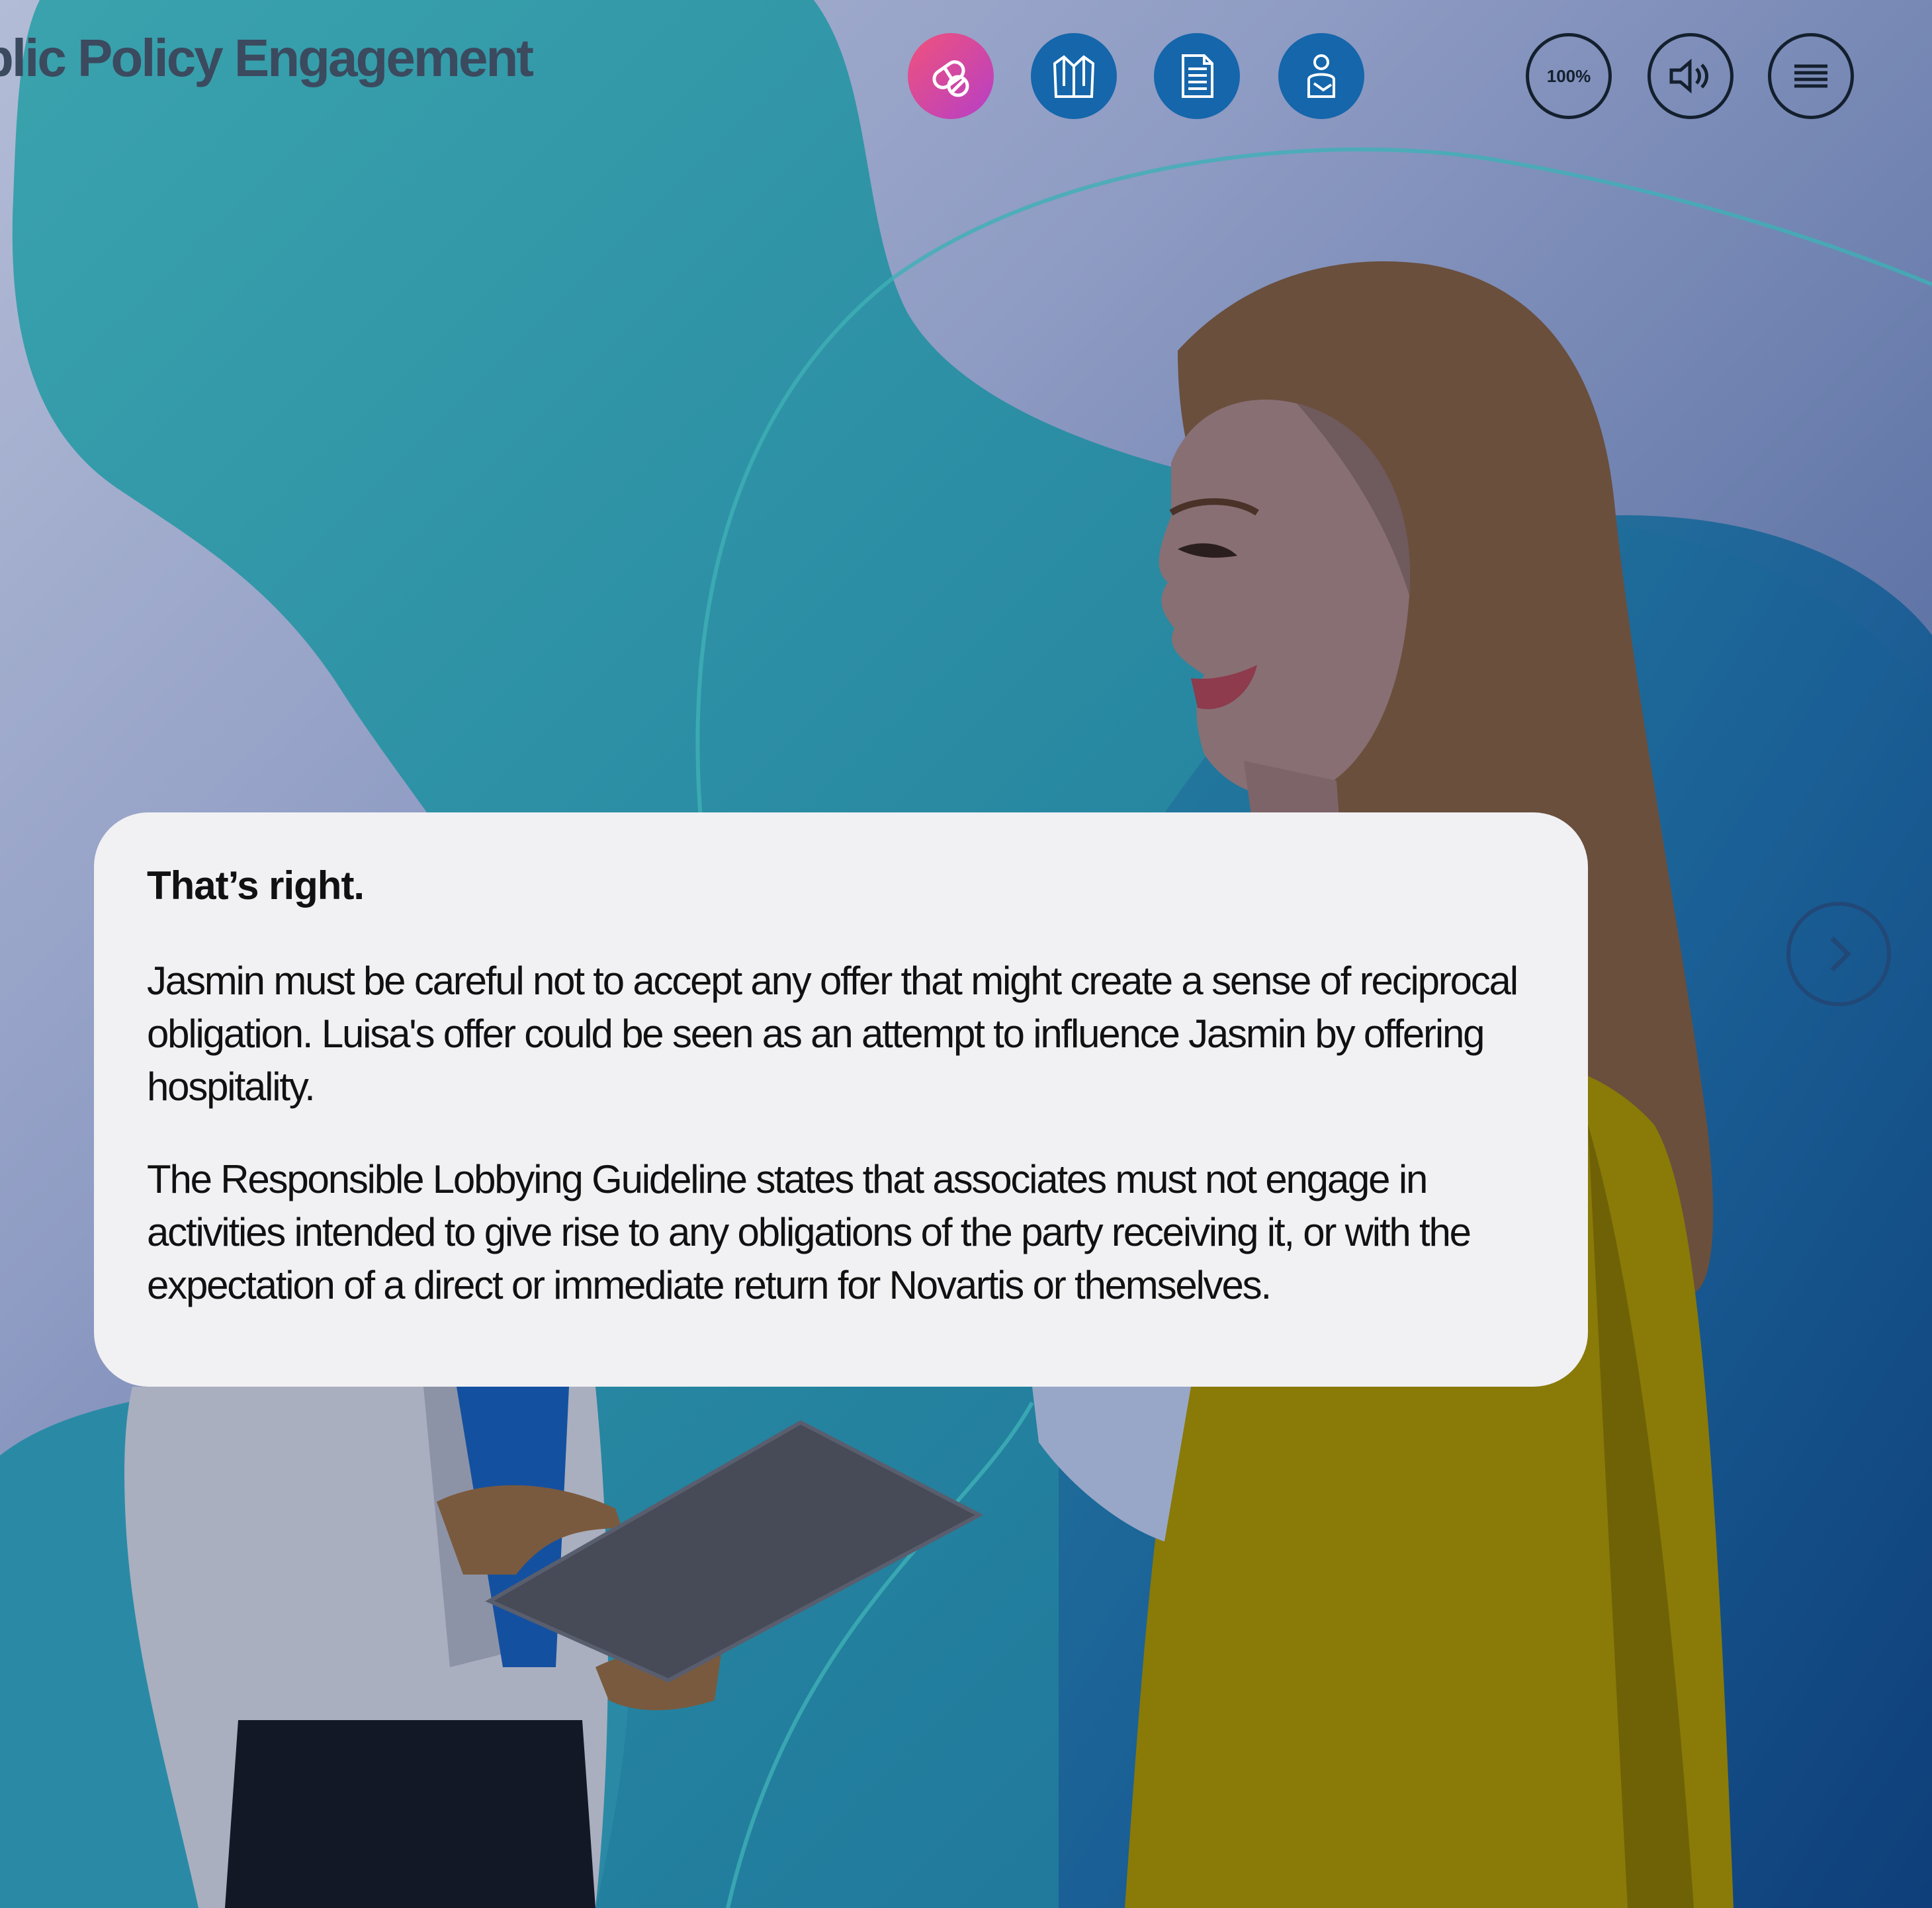 The image size is (1932, 1908). I want to click on zoom-level-label: 100%, so click(1568, 76).